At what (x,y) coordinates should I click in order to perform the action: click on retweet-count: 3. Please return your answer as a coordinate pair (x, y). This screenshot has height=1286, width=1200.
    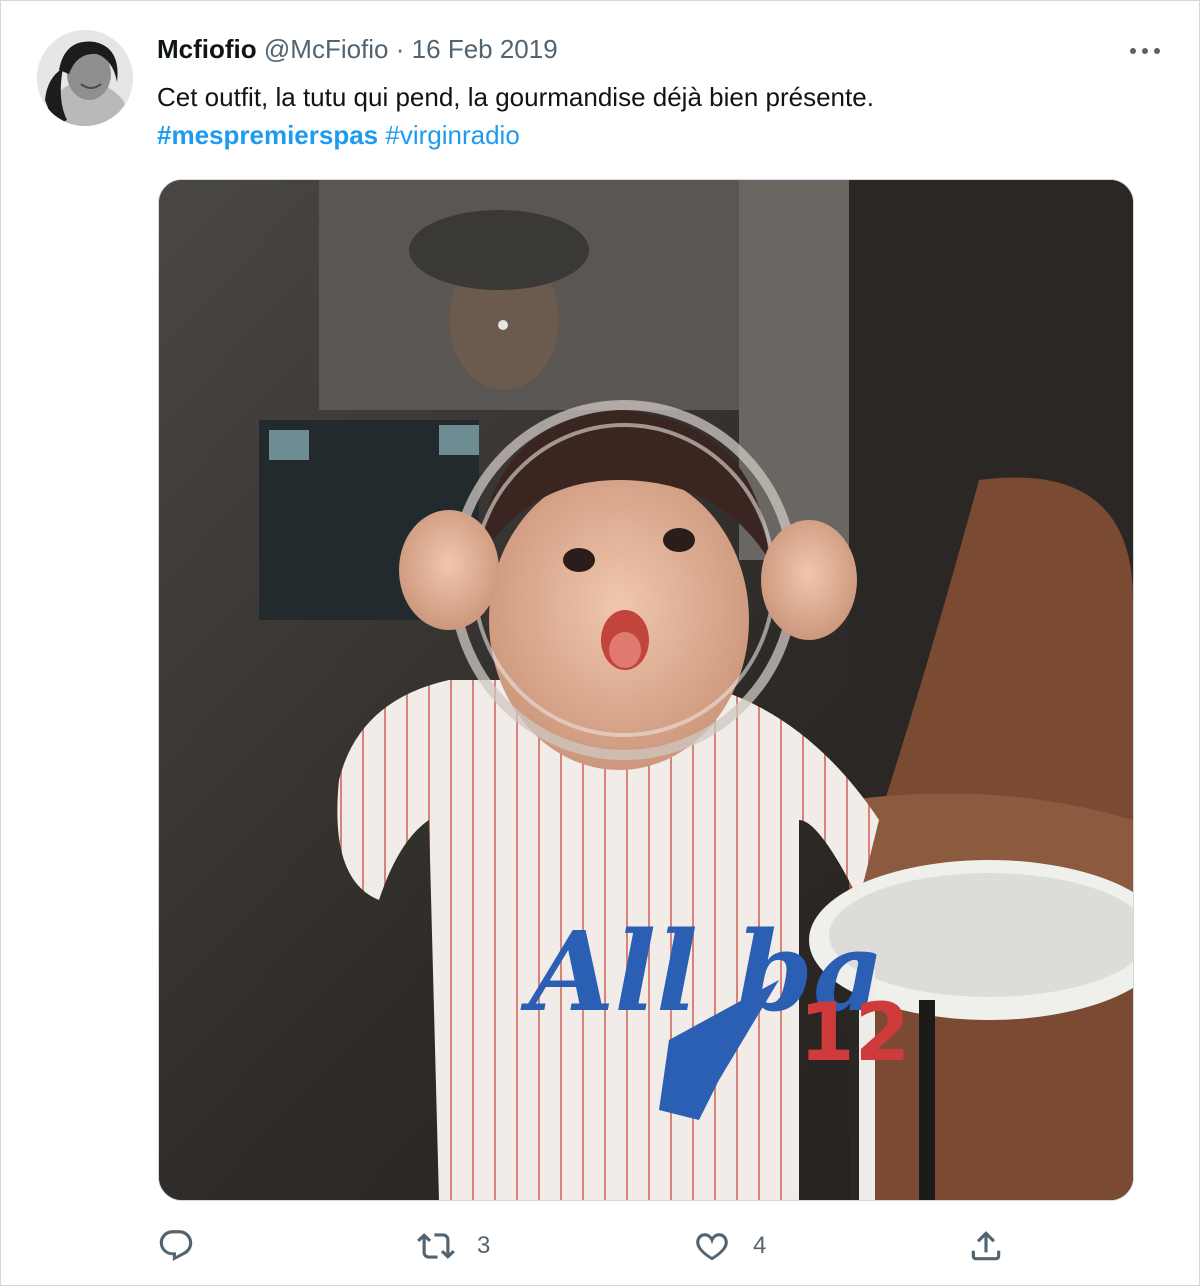
    Looking at the image, I should click on (484, 1245).